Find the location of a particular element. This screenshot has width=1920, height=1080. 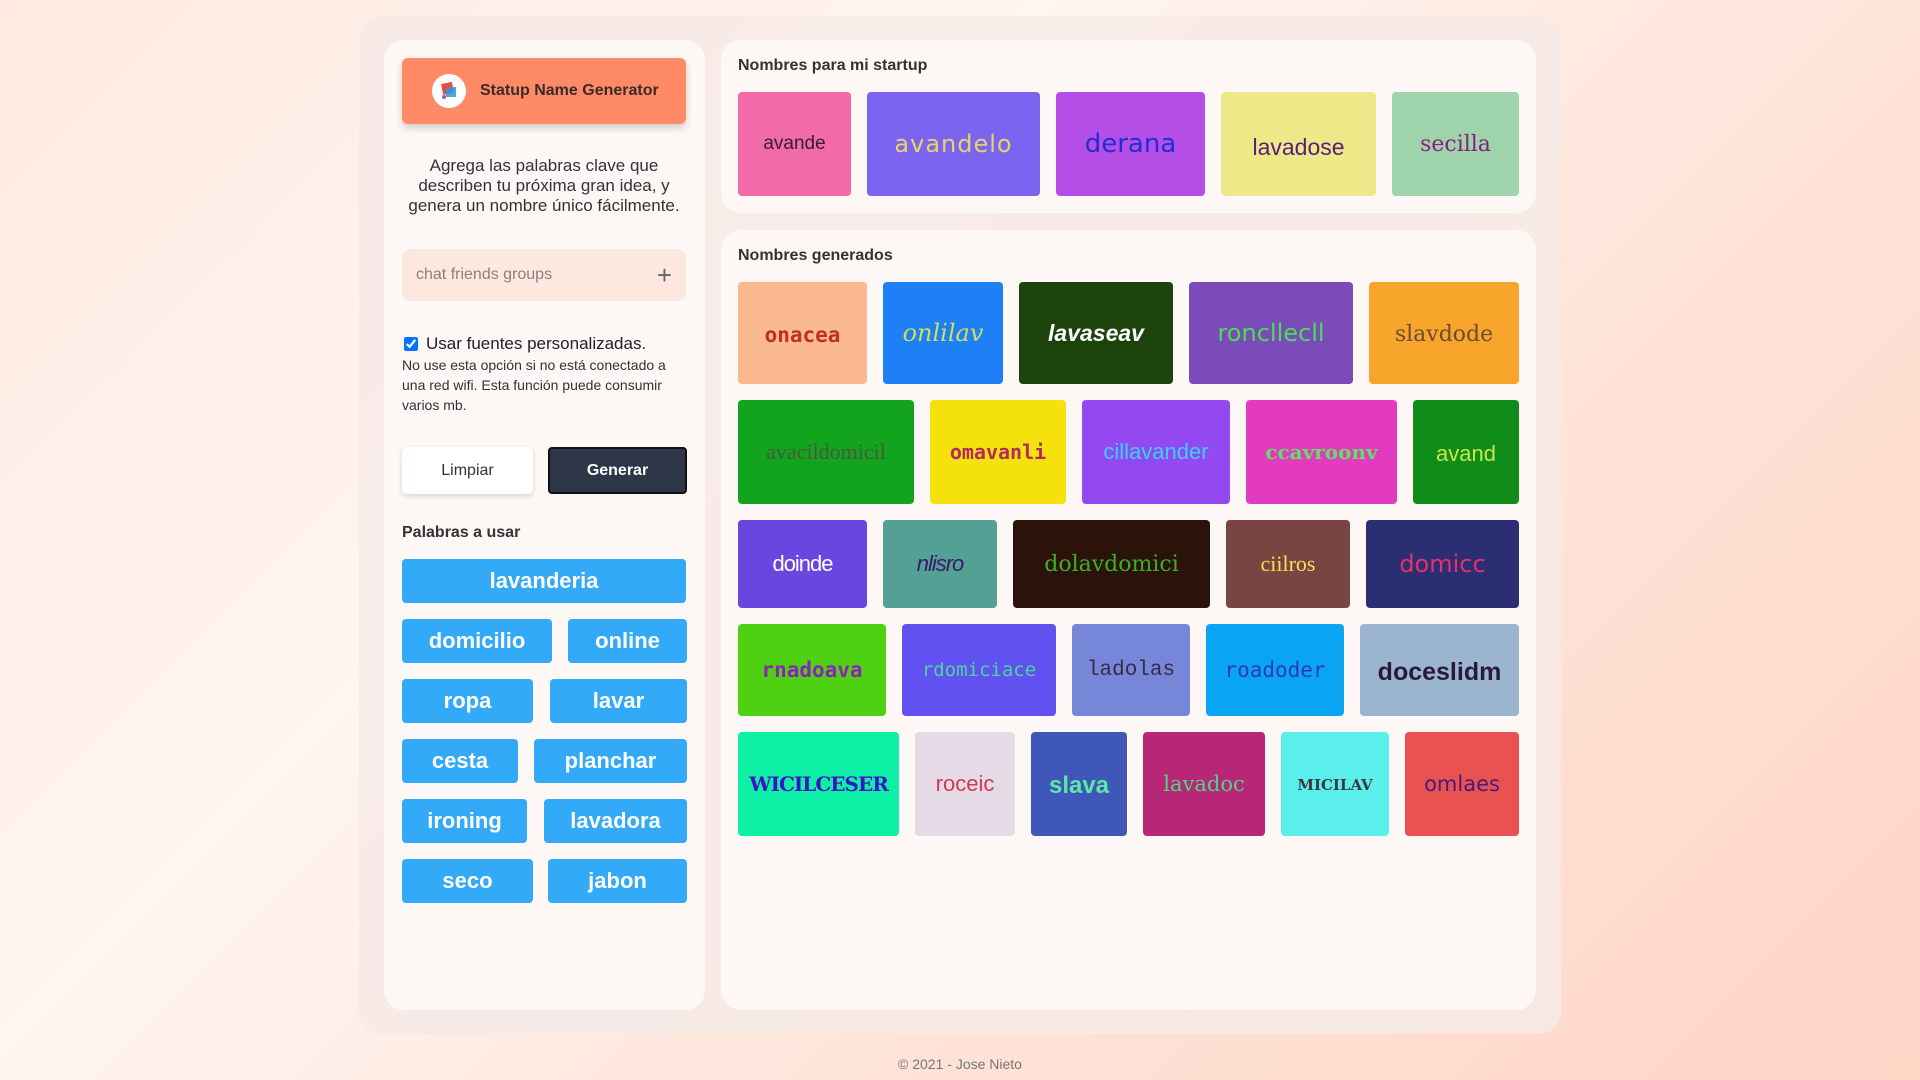

name-tile-label: avandelo is located at coordinates (953, 144).